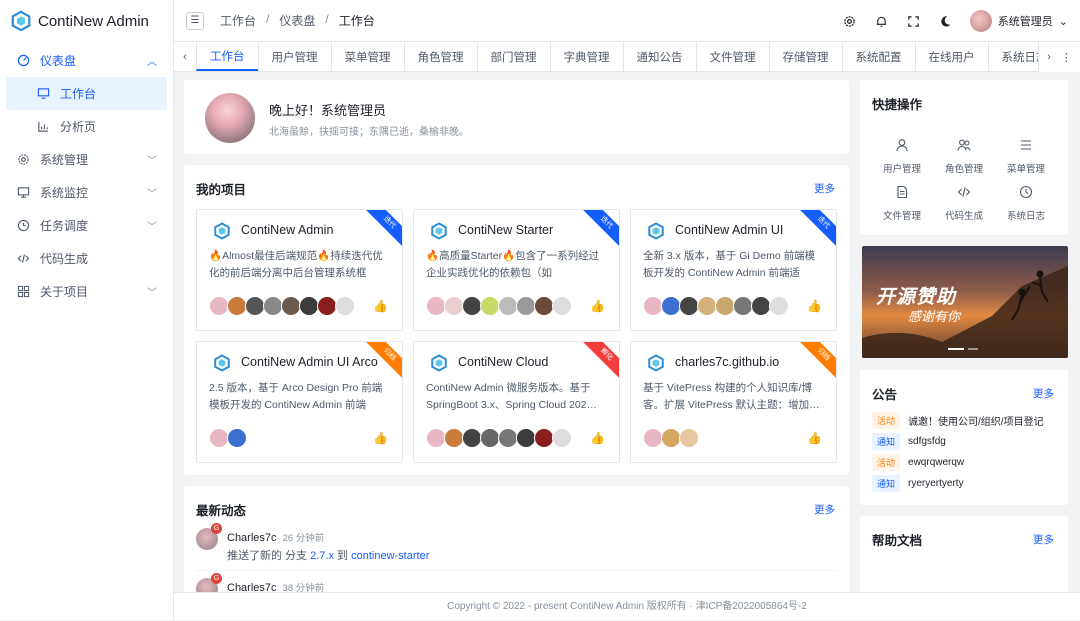 The height and width of the screenshot is (621, 1080). What do you see at coordinates (897, 541) in the screenshot?
I see `help-title: 帮助文档` at bounding box center [897, 541].